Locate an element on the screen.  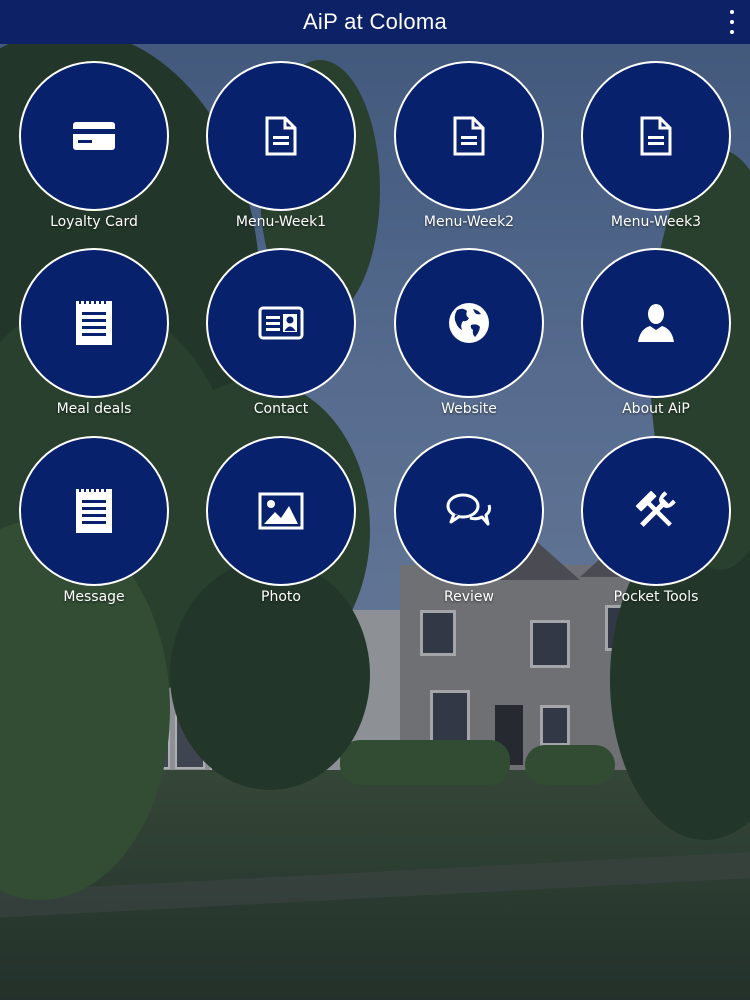
app-bar: AiP at Coloma is located at coordinates (375, 22).